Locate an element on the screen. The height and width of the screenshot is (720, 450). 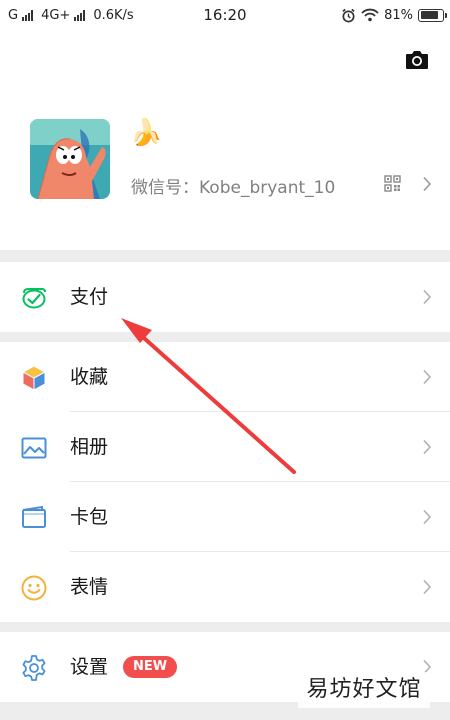
menu-item-favorites: 收藏 is located at coordinates (225, 377).